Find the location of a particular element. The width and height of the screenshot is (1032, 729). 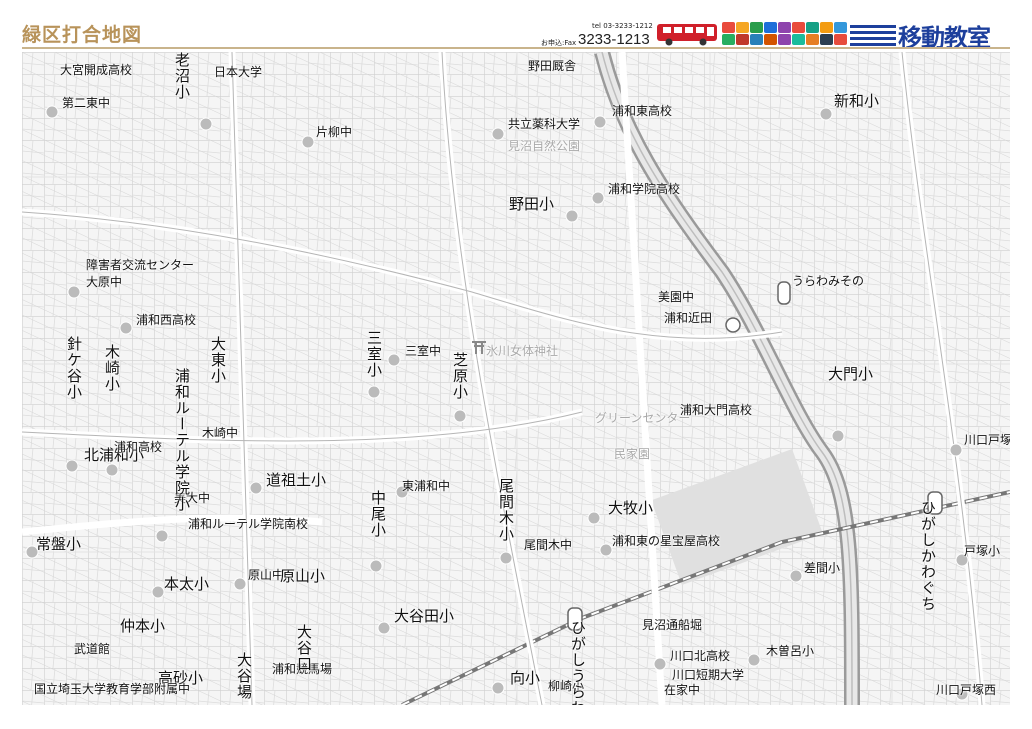

map-place-label: 浦和東の星宝屋高校 is located at coordinates (666, 541).